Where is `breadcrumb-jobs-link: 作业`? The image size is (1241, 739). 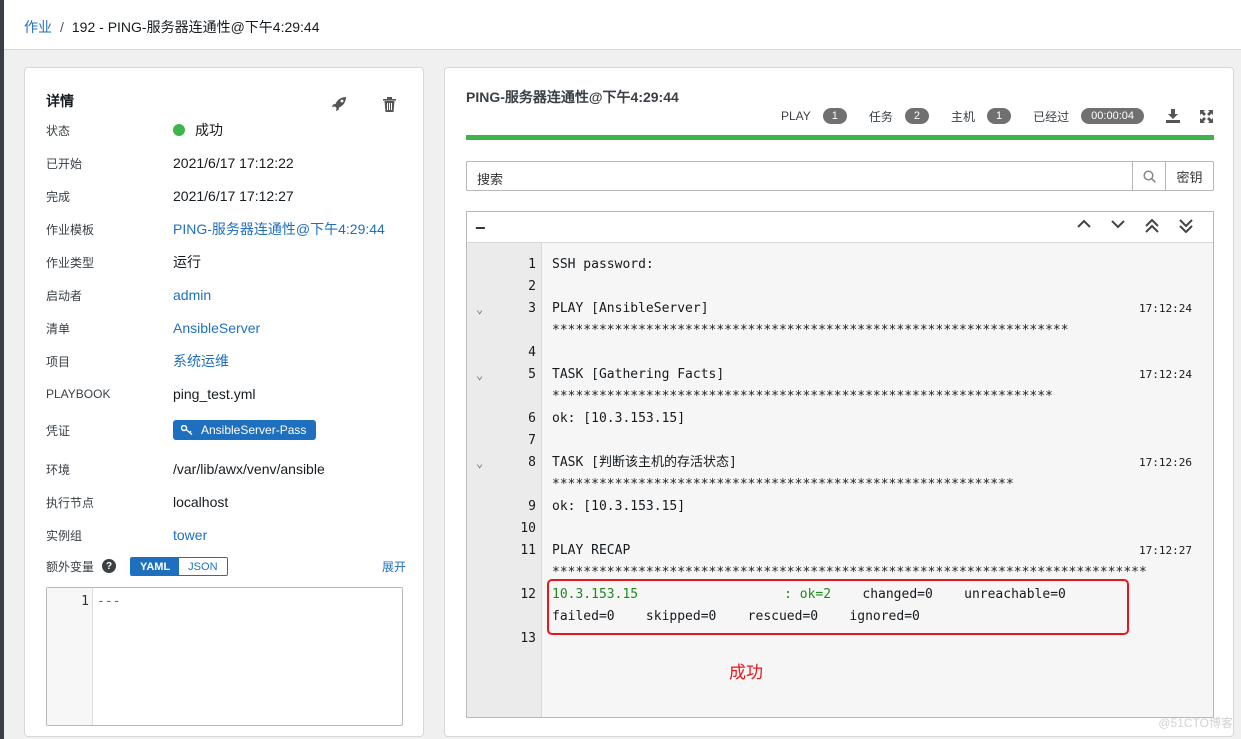
breadcrumb-jobs-link: 作业 is located at coordinates (38, 27).